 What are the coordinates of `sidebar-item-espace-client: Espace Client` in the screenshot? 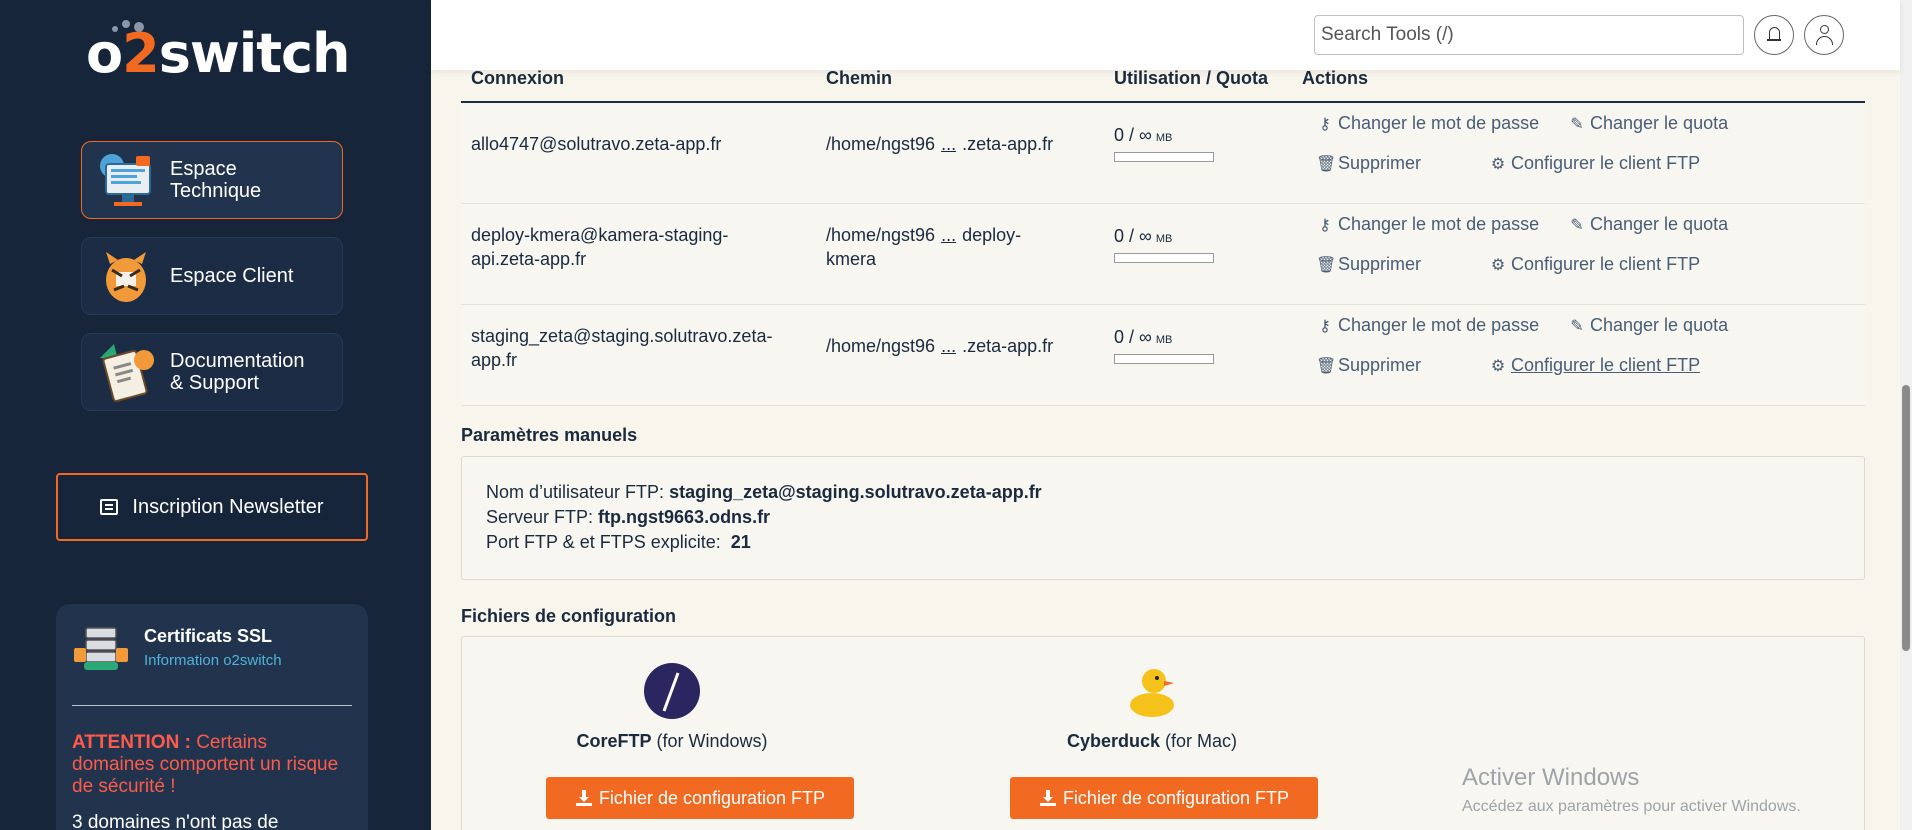 It's located at (212, 276).